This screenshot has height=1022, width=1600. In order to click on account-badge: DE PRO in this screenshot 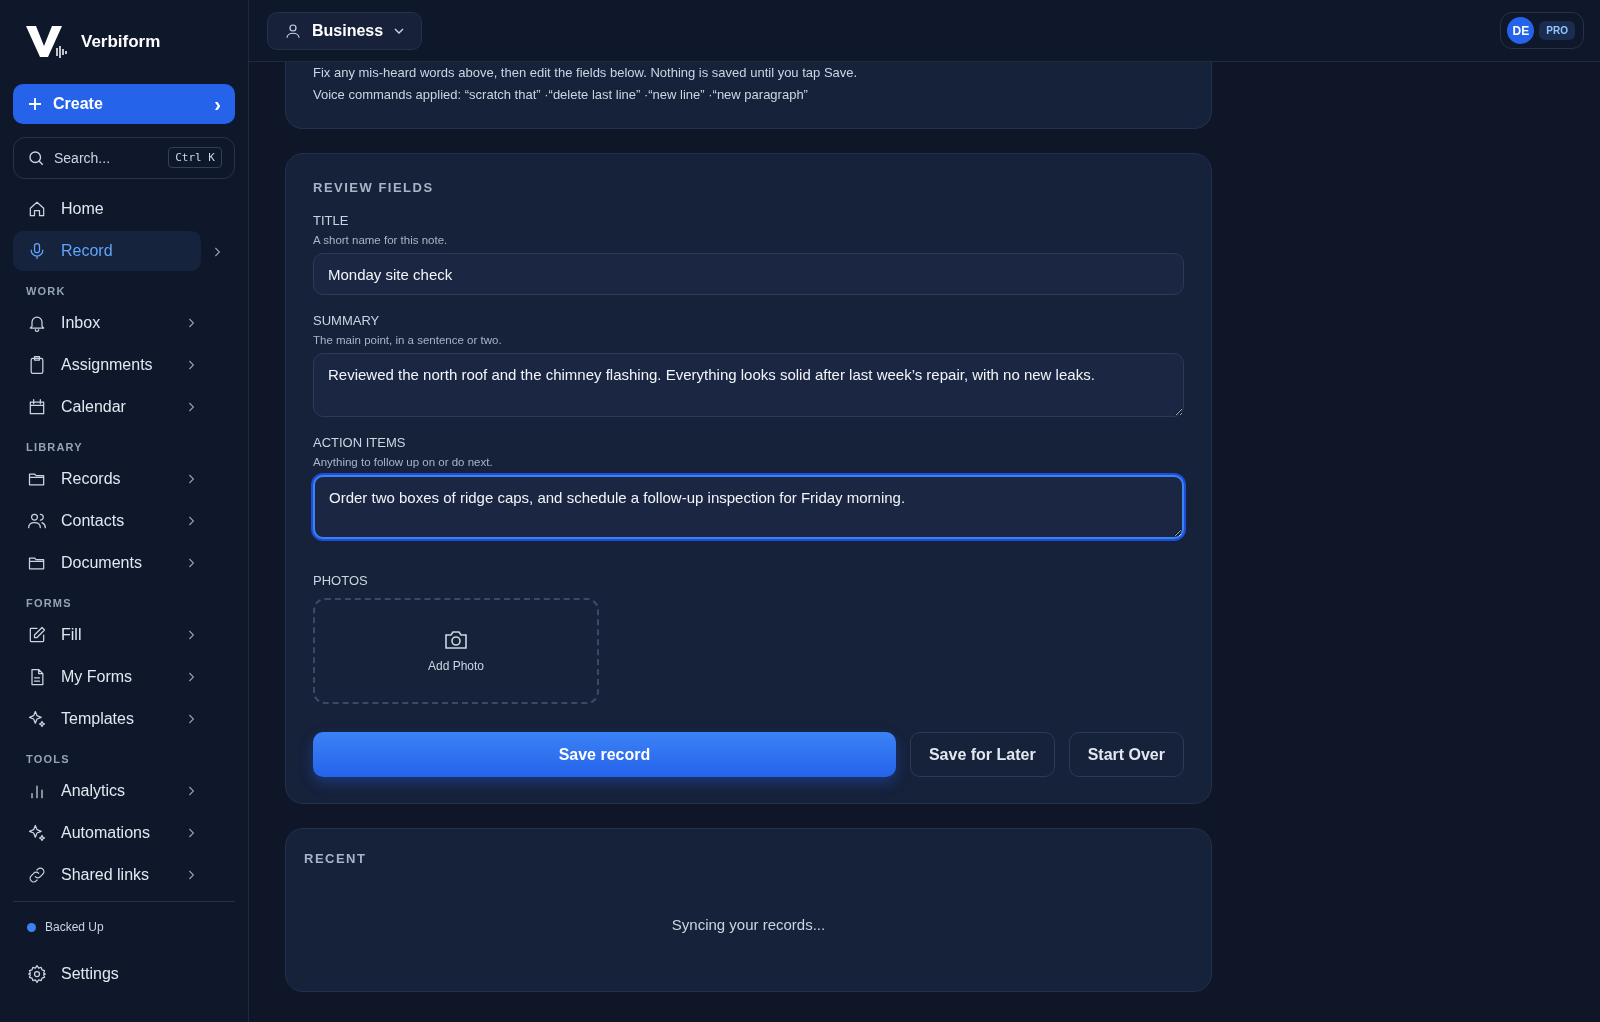, I will do `click(1542, 30)`.